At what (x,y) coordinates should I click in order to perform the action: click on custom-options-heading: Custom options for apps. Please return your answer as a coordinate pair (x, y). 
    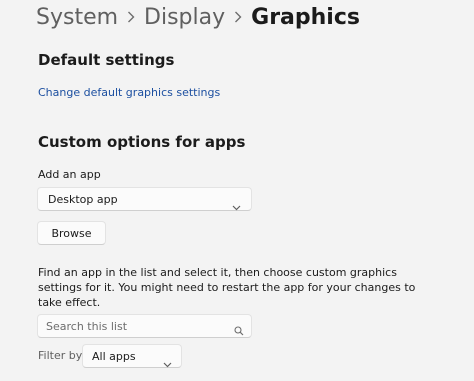
    Looking at the image, I should click on (142, 142).